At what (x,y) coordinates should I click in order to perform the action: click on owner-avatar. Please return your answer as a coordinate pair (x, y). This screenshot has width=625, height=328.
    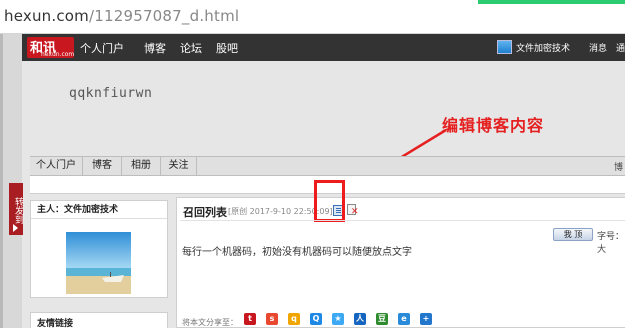
    Looking at the image, I should click on (98, 263).